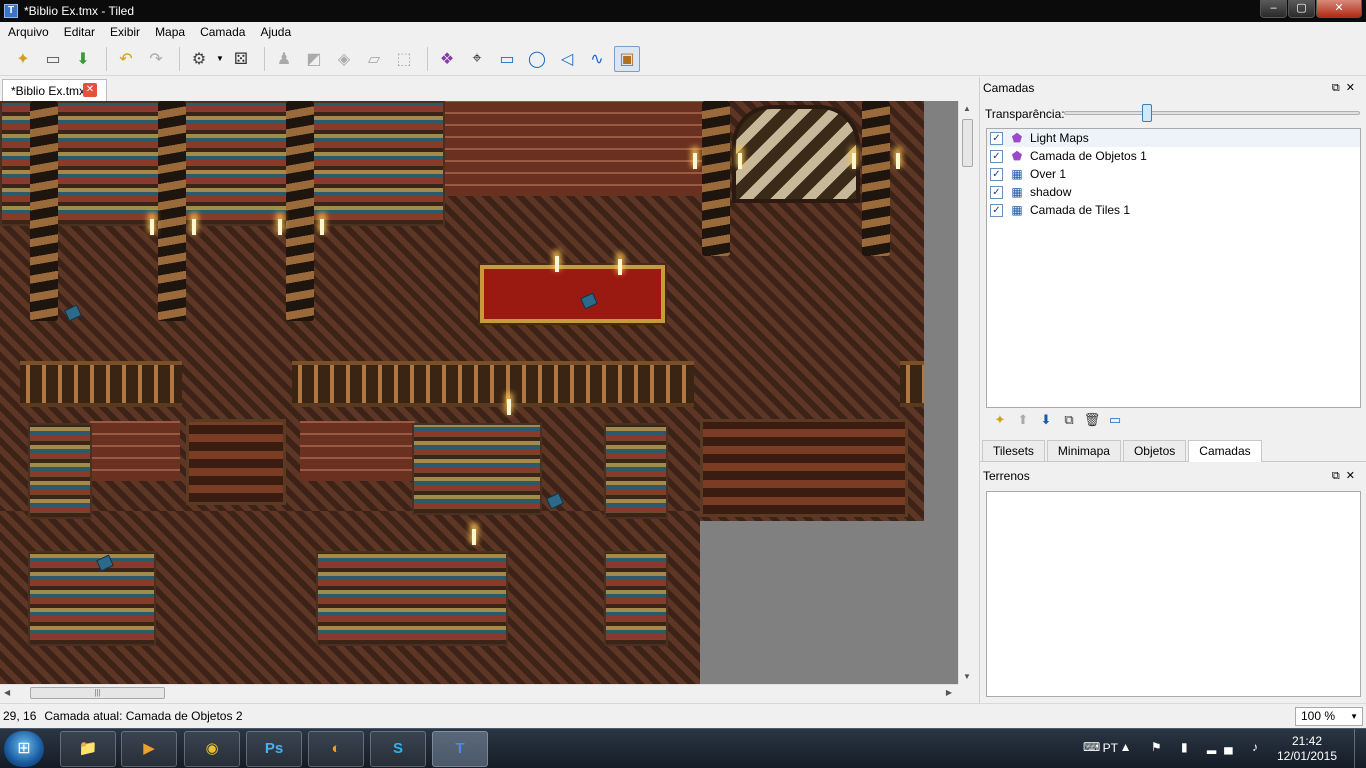 The image size is (1366, 768). Describe the element at coordinates (357, 451) in the screenshot. I see `brick-wall-lower` at that location.